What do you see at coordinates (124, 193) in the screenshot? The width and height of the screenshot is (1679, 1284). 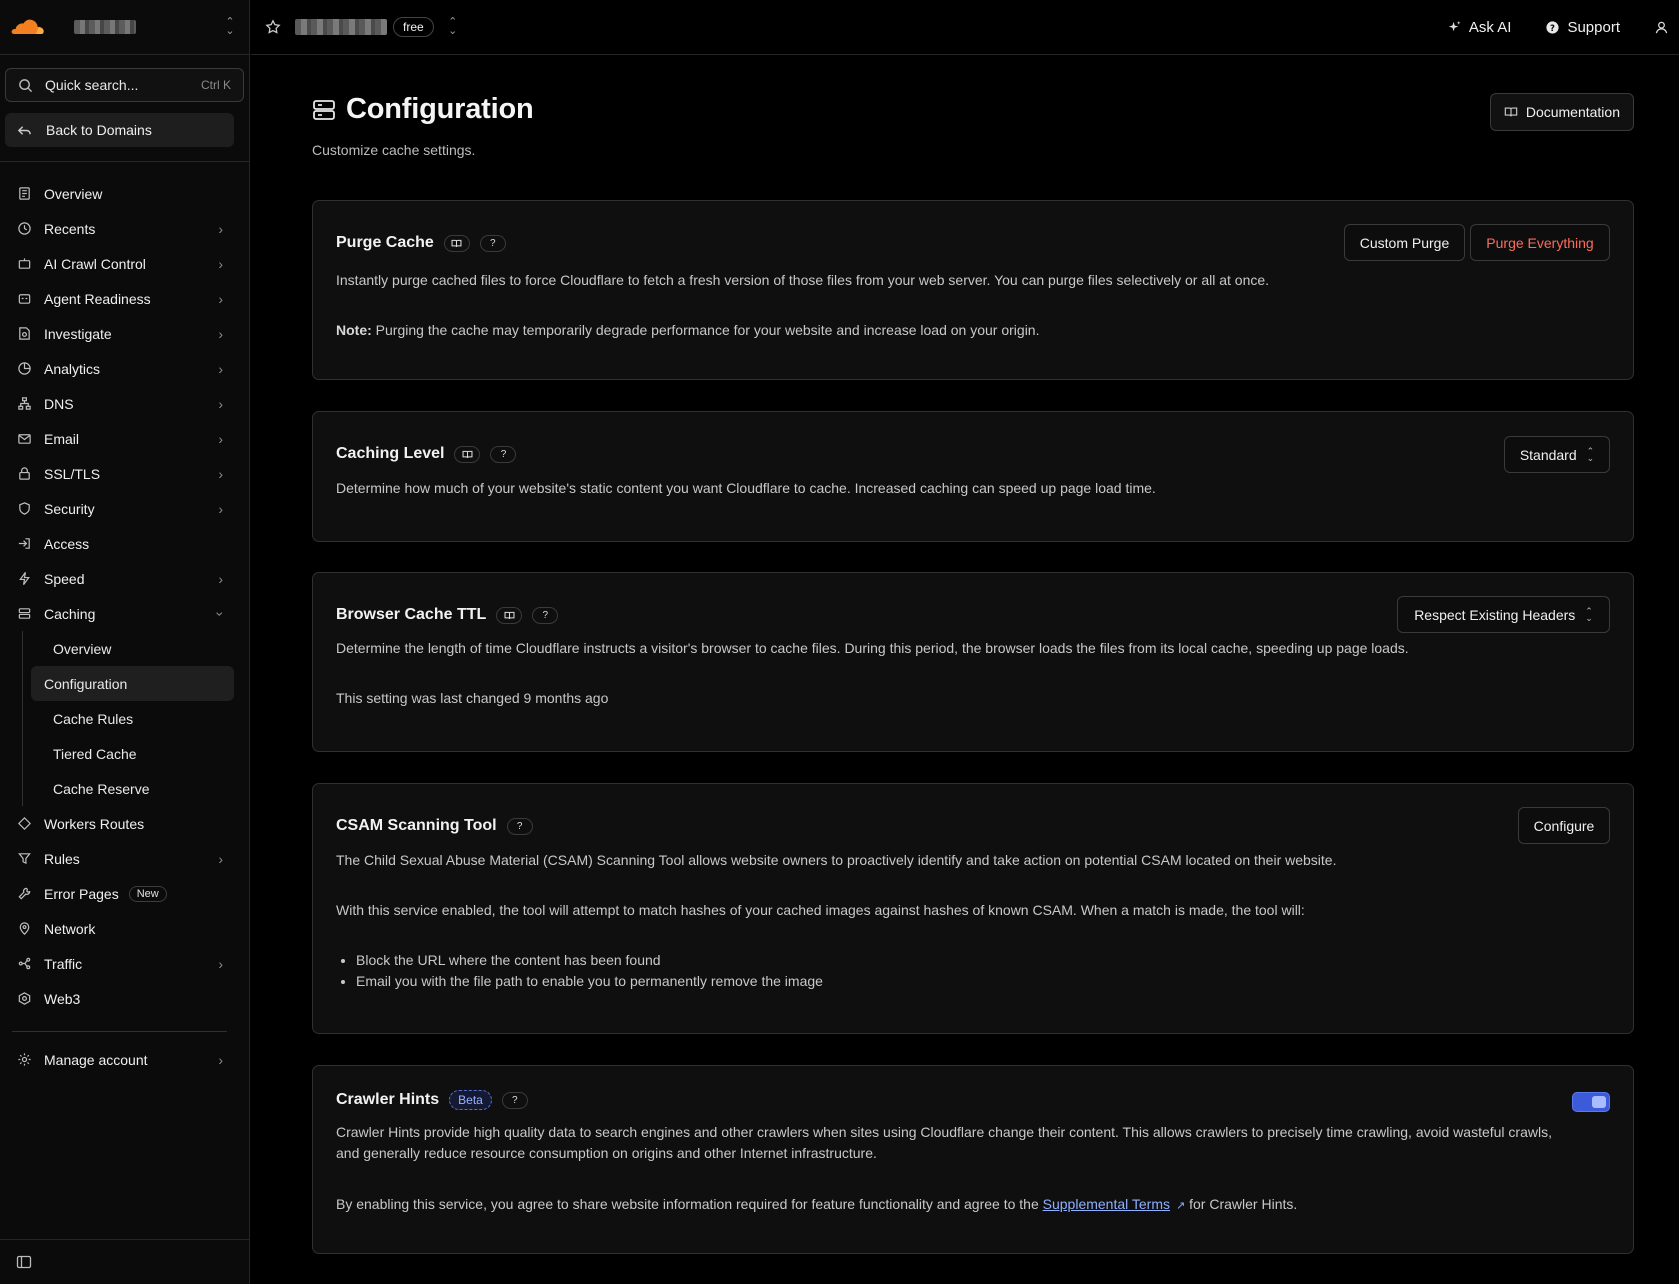 I see `sidebar-item-overview: Overview` at bounding box center [124, 193].